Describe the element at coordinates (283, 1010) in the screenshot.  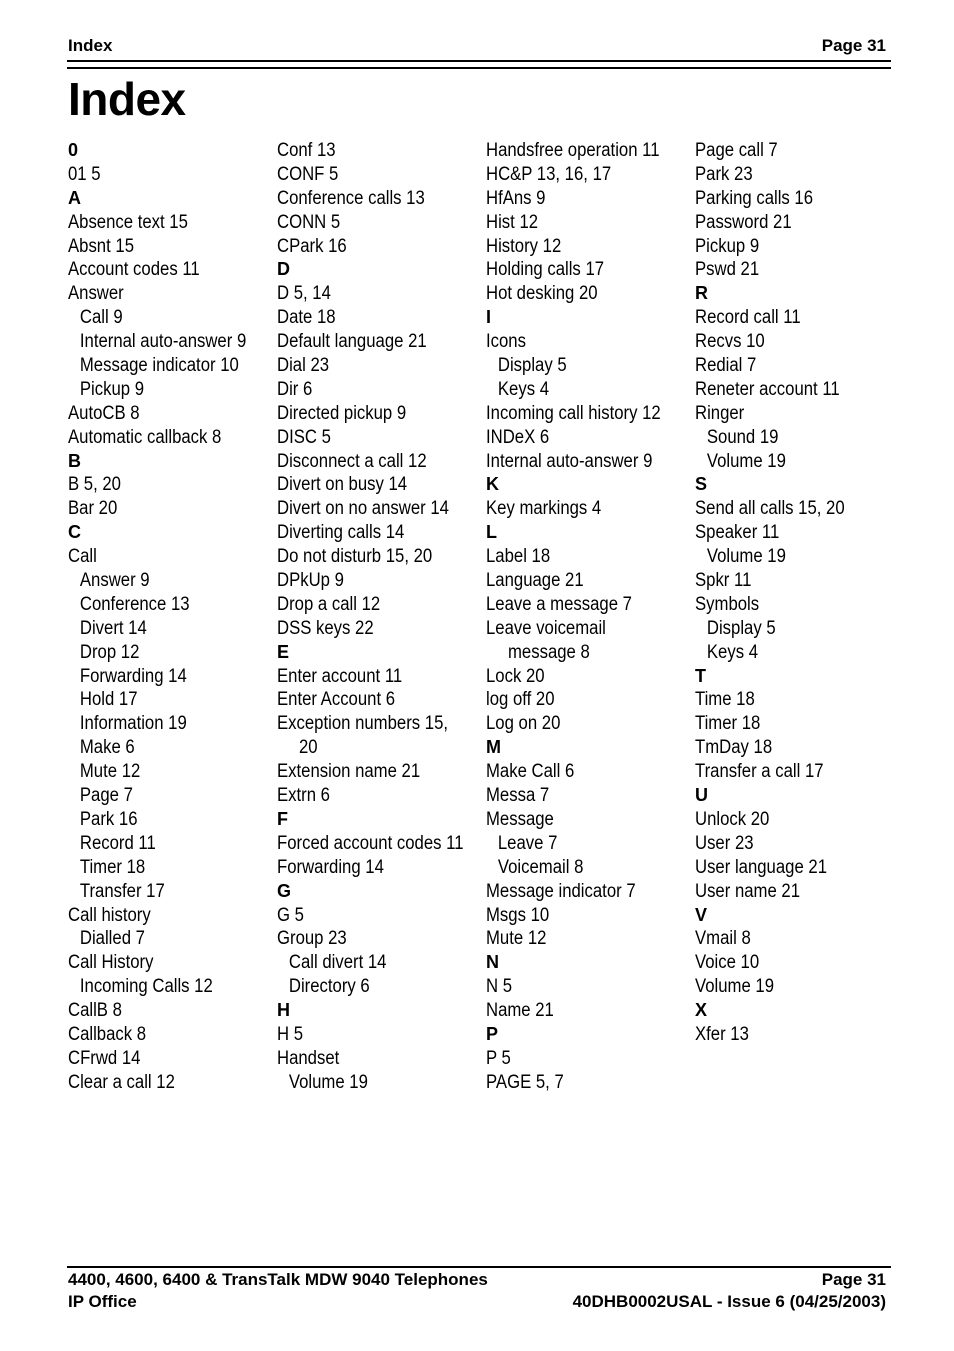
I see `index-letter-heading: H` at that location.